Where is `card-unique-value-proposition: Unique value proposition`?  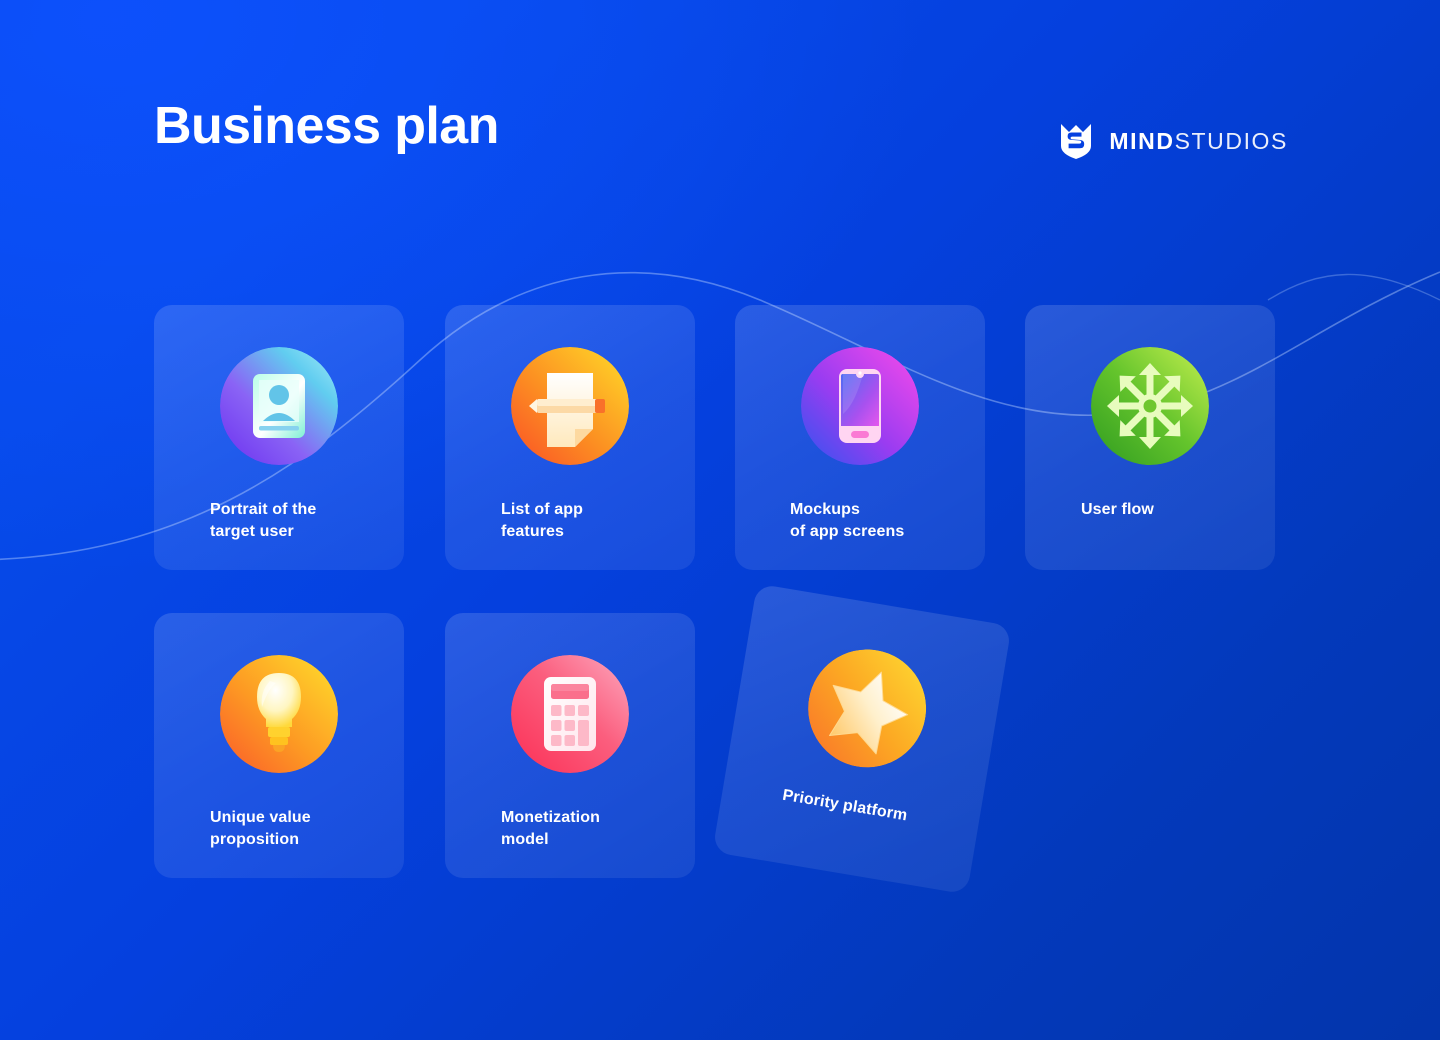
card-unique-value-proposition: Unique value proposition is located at coordinates (279, 745).